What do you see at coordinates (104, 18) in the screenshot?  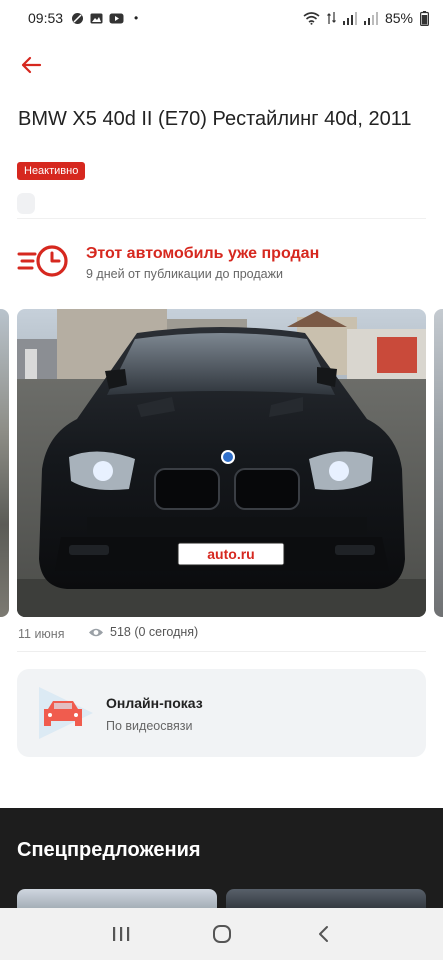 I see `notification-icons: •` at bounding box center [104, 18].